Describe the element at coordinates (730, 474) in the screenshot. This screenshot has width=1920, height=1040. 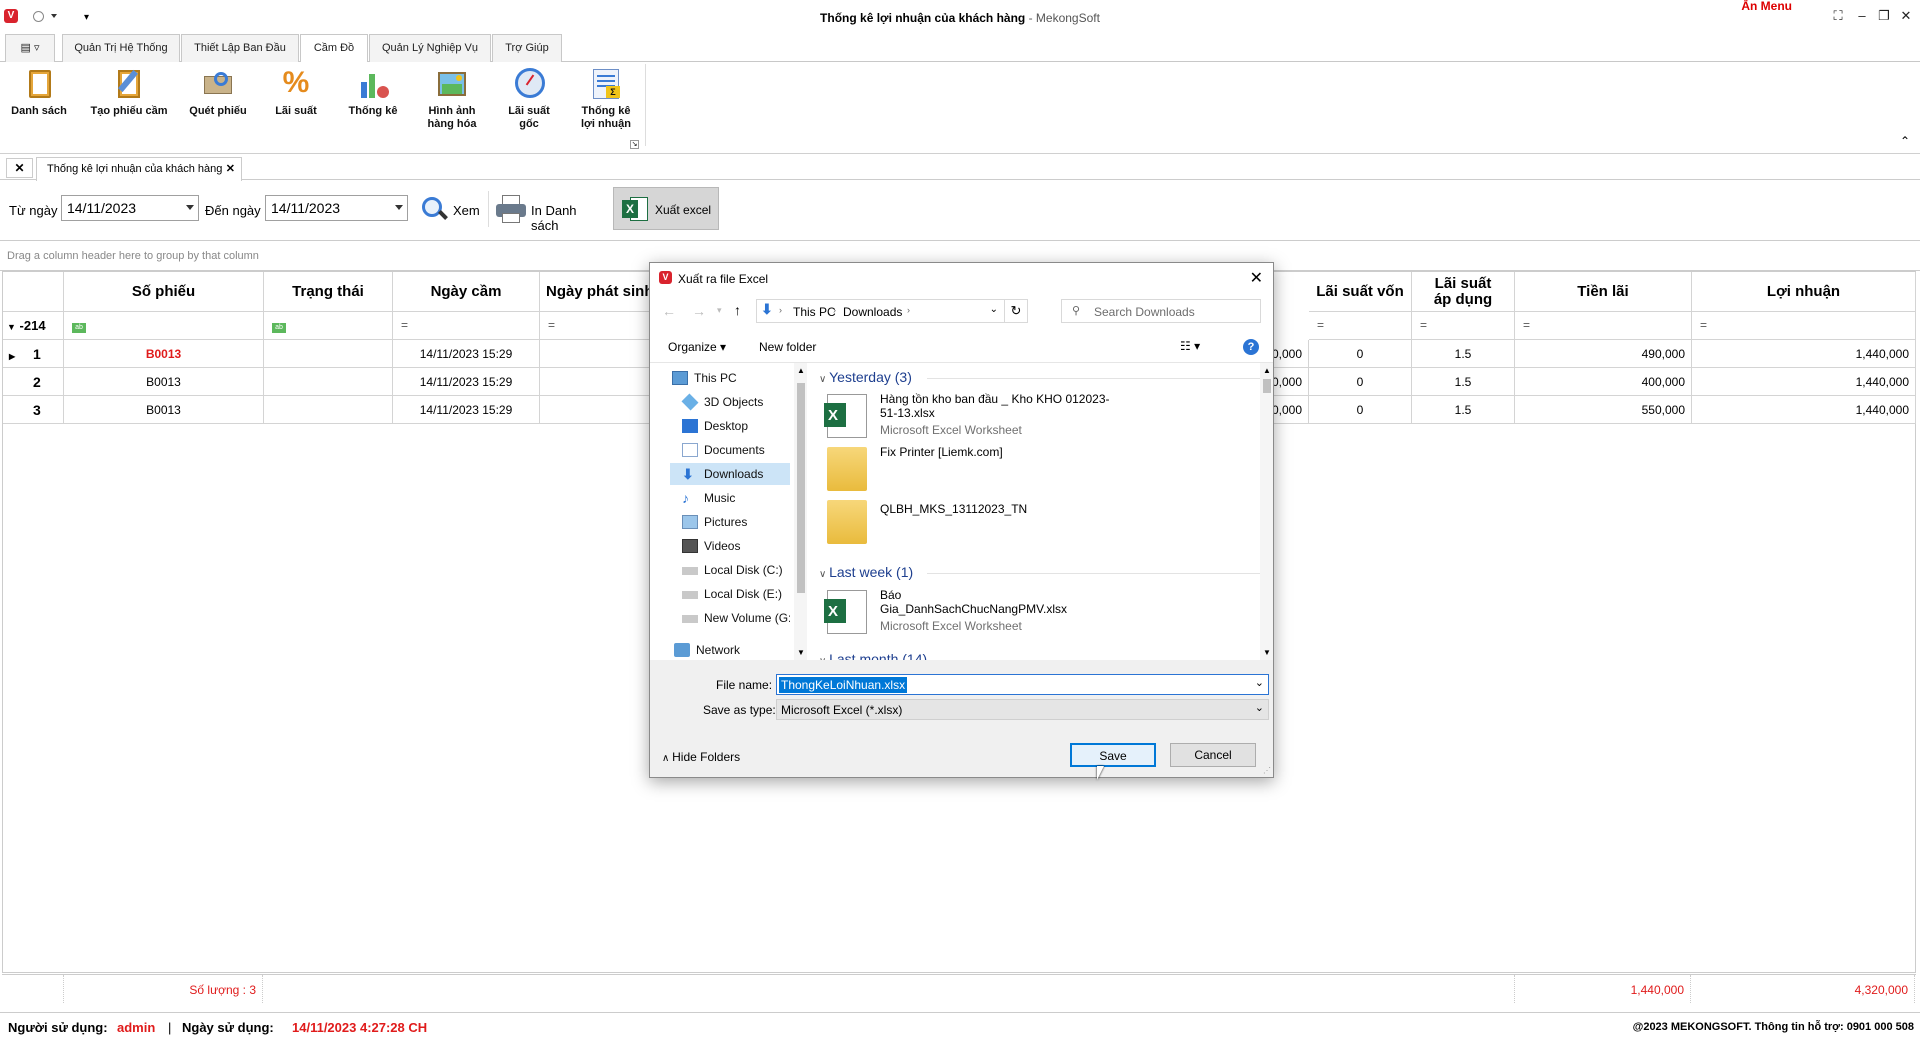
I see `tree-downloads: ⬇ Downloads` at that location.